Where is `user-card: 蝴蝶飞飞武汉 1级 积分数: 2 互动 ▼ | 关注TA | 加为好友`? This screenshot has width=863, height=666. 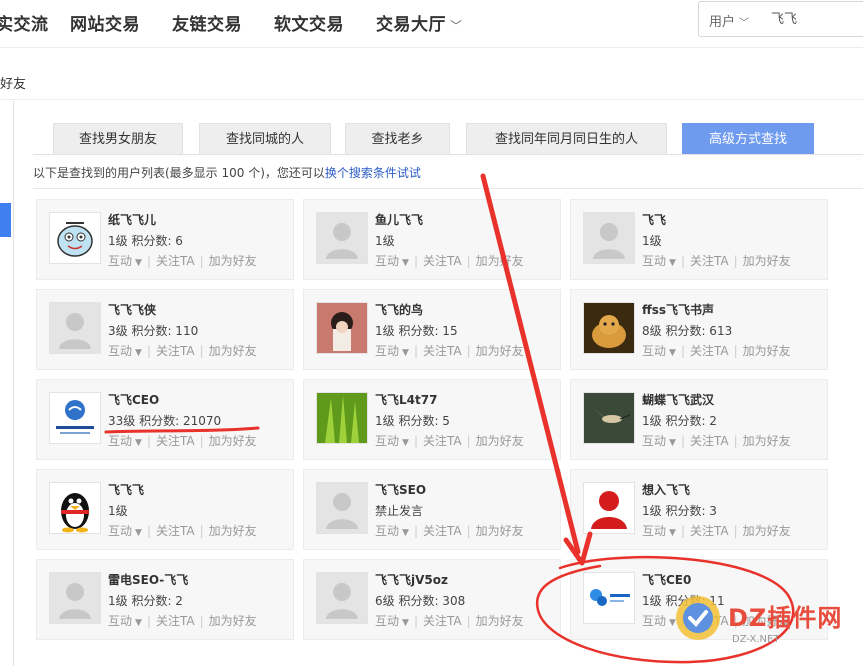
user-card: 蝴蝶飞飞武汉 1级 积分数: 2 互动 ▼ | 关注TA | 加为好友 is located at coordinates (699, 419).